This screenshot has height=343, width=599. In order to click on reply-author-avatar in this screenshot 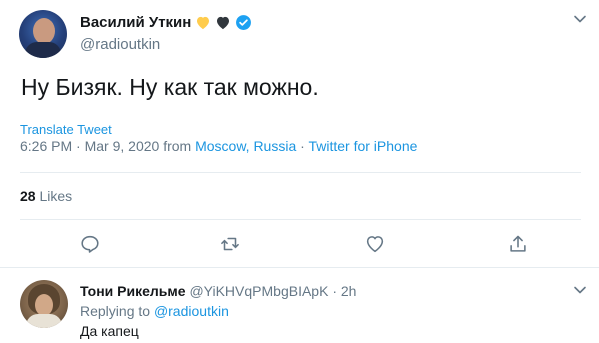, I will do `click(44, 304)`.